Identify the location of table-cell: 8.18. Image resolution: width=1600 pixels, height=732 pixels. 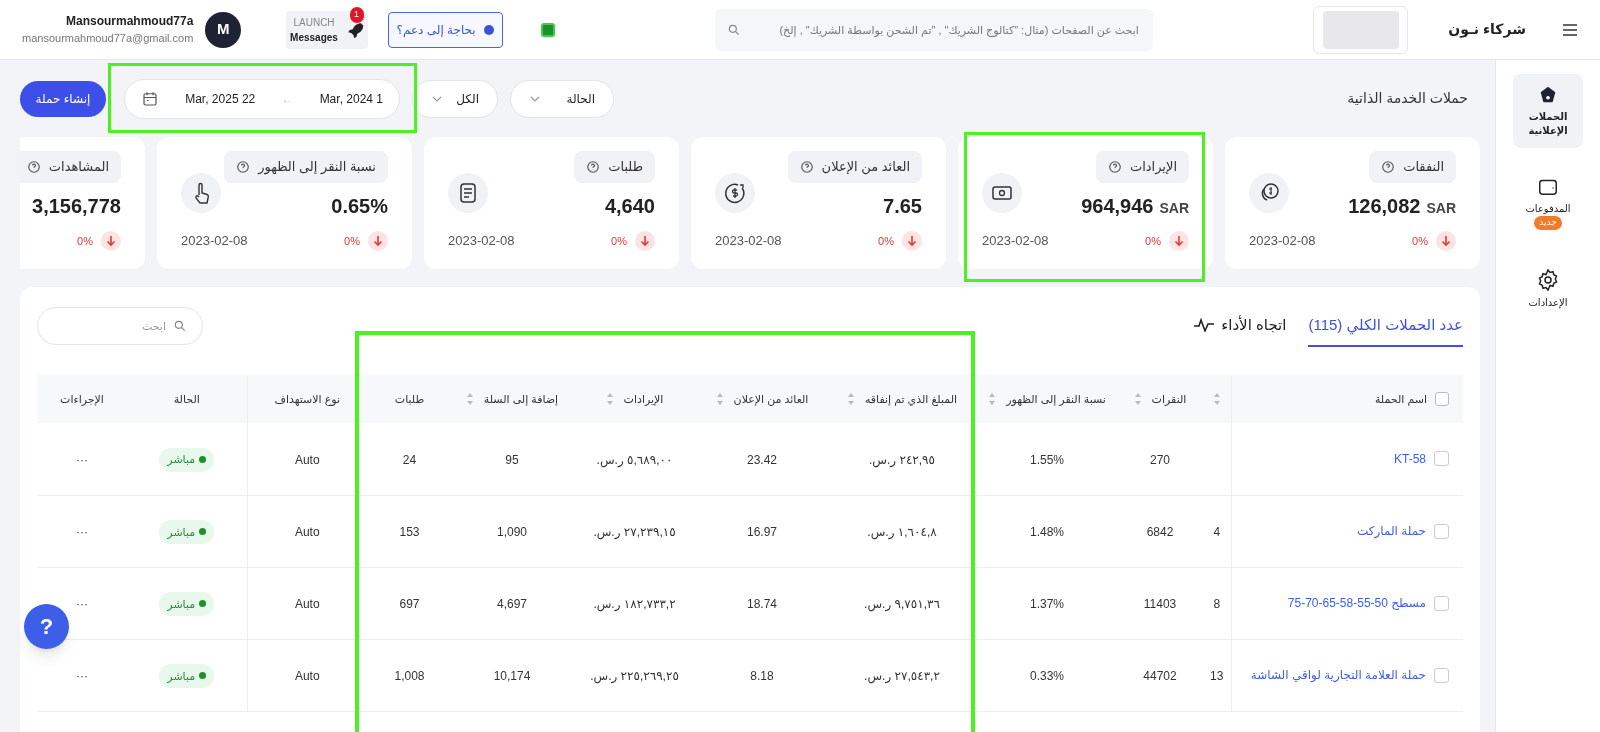
(762, 676).